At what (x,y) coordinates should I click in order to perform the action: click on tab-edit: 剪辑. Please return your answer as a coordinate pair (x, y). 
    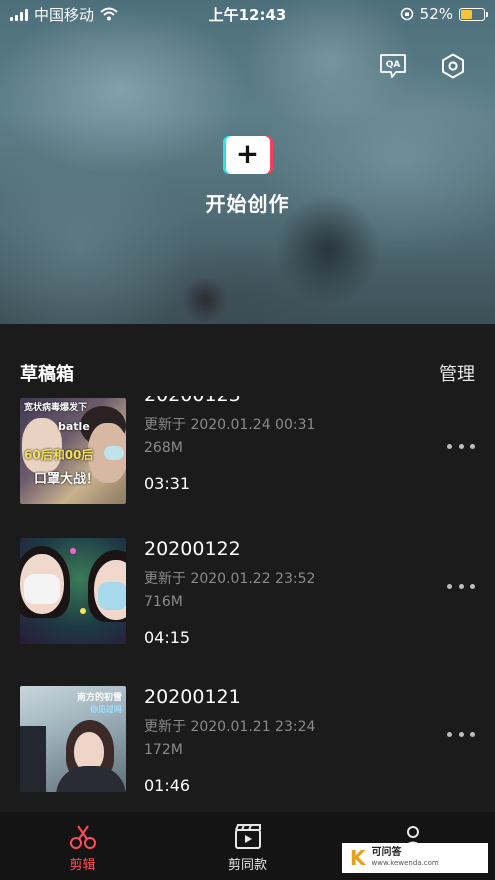
    Looking at the image, I should click on (82, 846).